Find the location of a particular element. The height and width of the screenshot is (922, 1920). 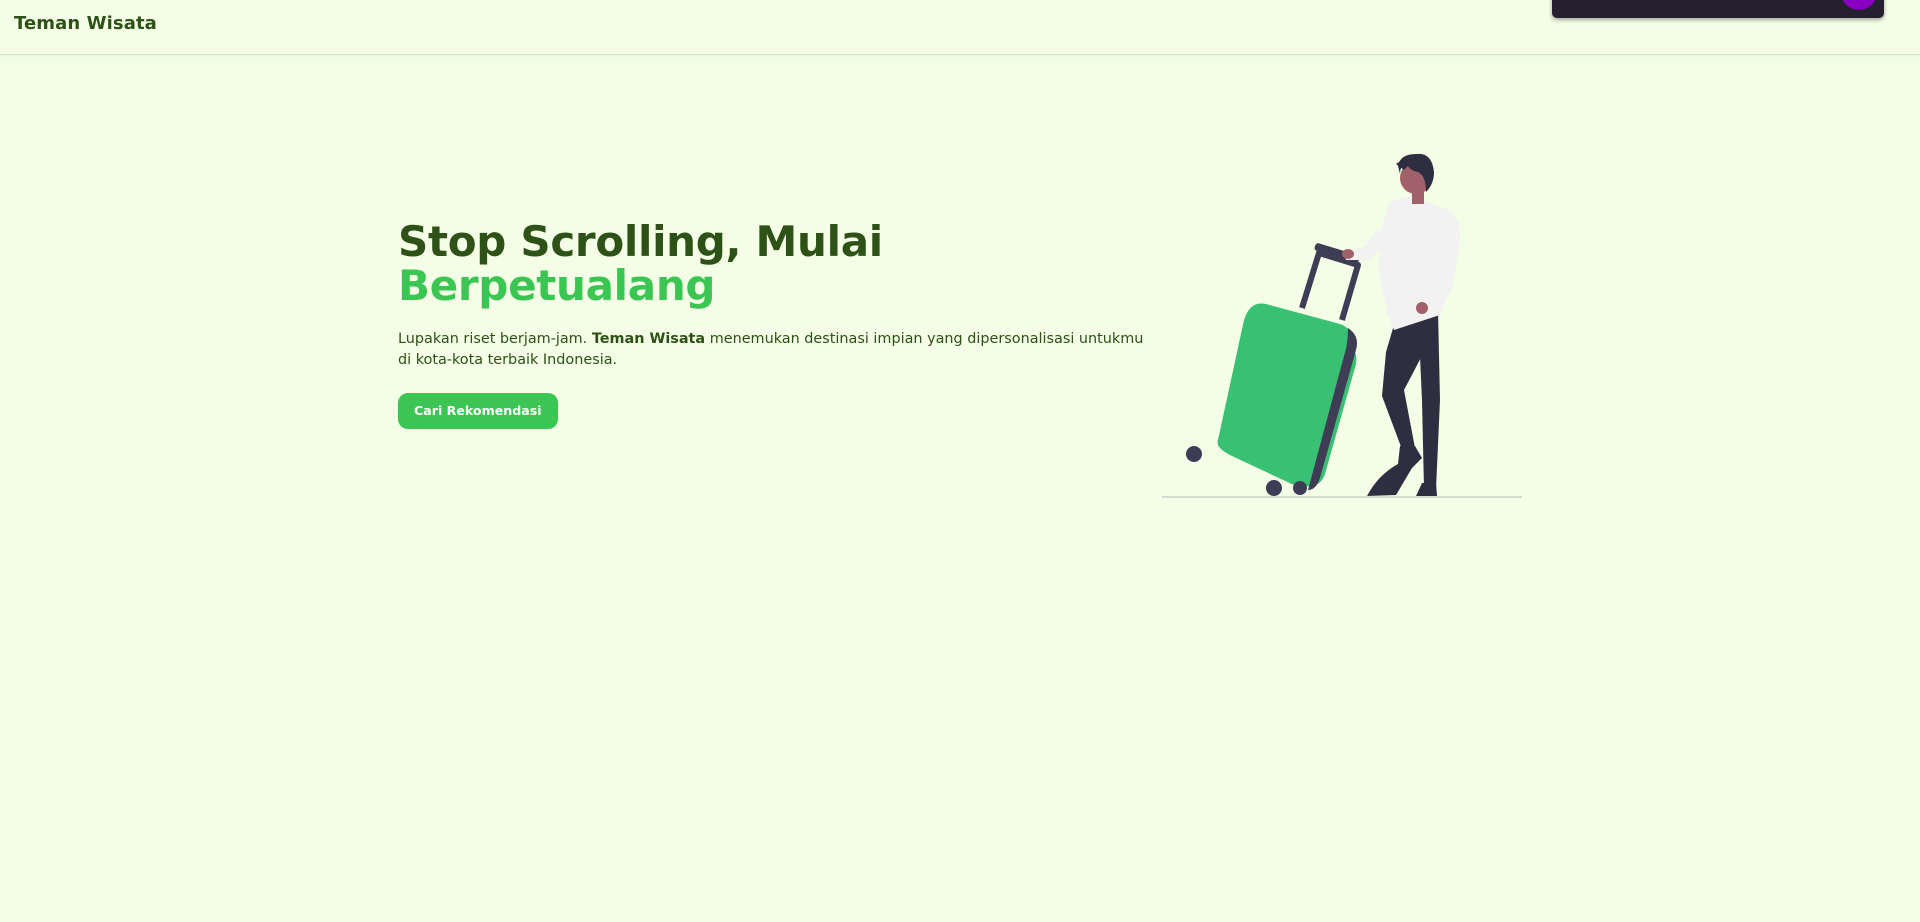

find-recommendation-button: Cari Rekomendasi is located at coordinates (478, 411).